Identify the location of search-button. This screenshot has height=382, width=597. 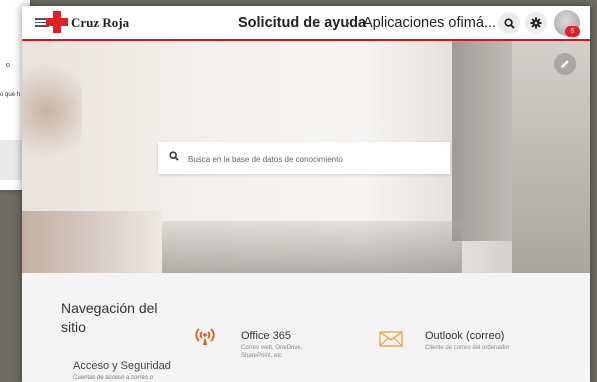
(509, 23).